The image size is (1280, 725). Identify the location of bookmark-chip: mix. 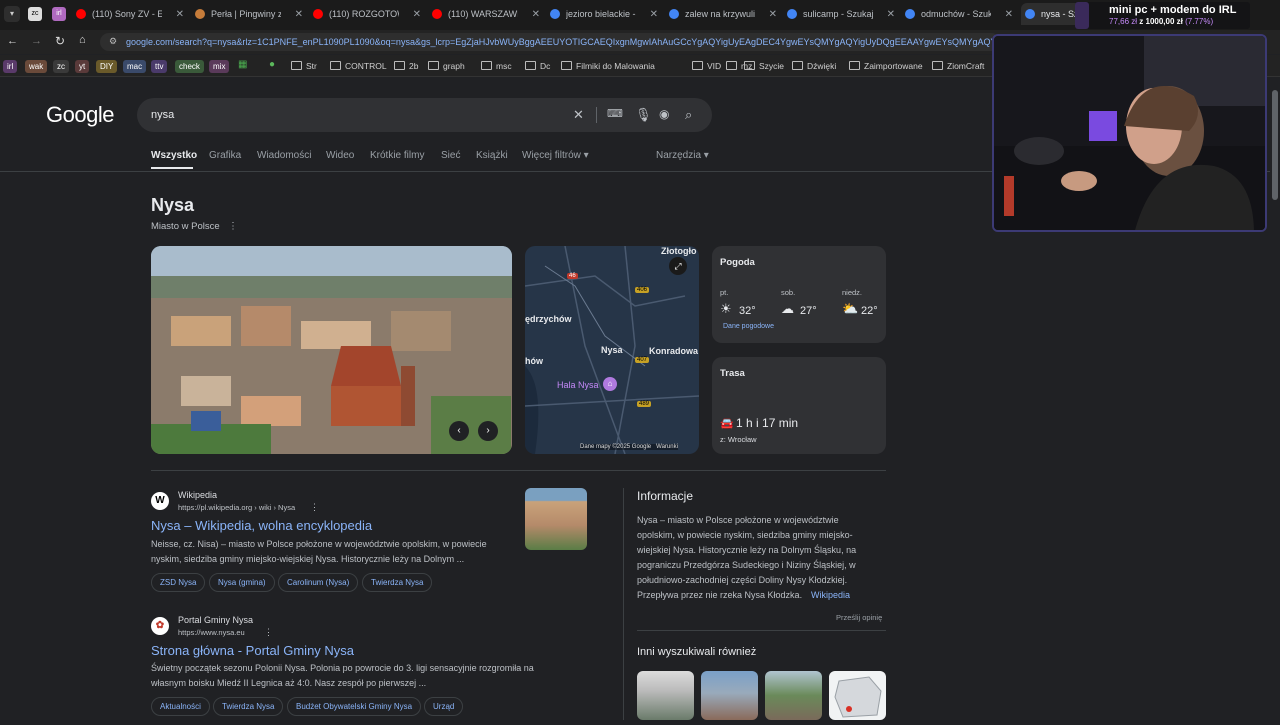
(219, 66).